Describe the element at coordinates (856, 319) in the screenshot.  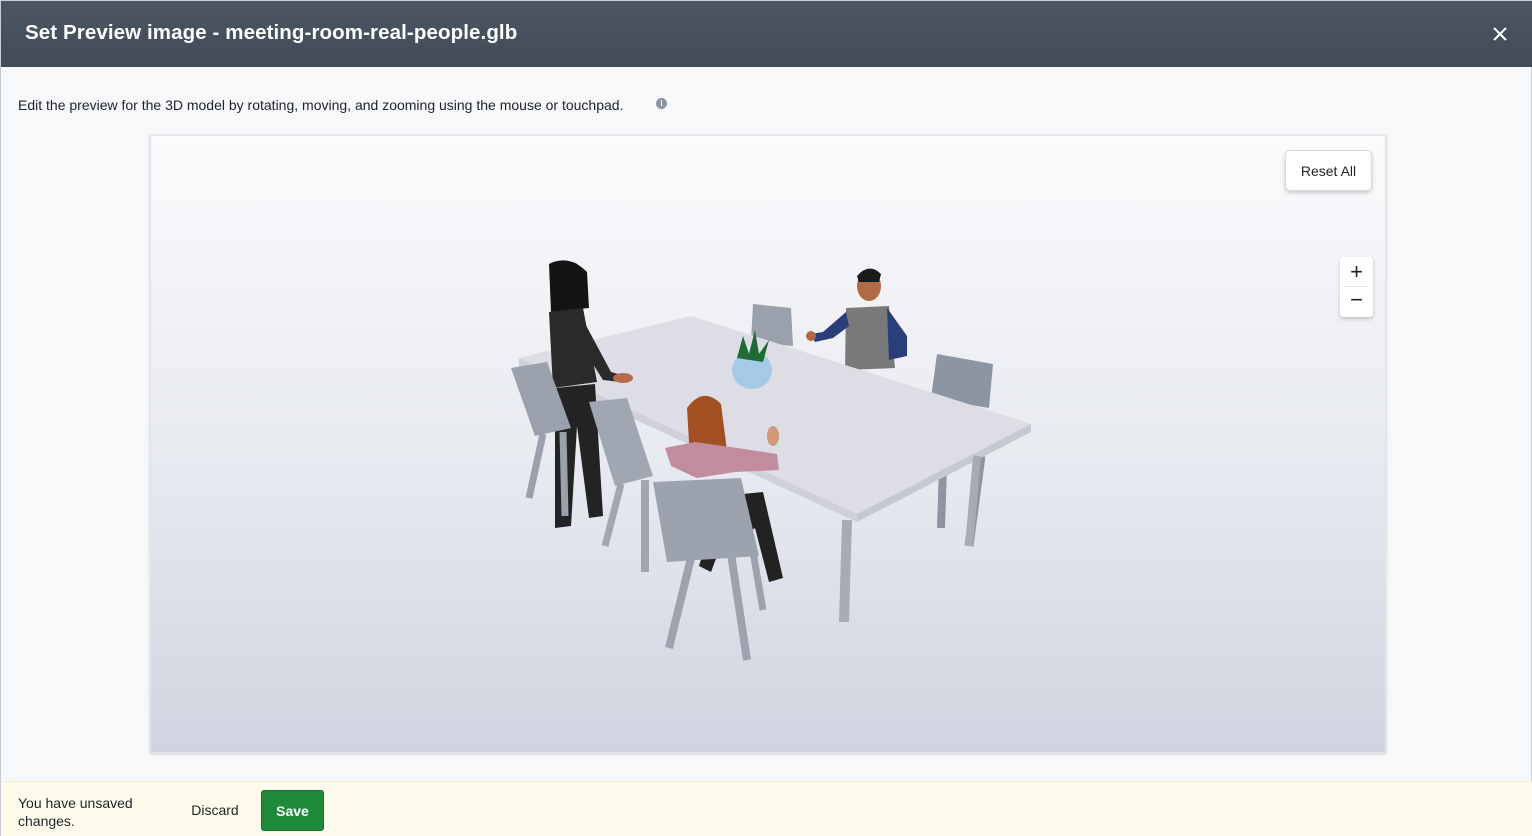
I see `man-figure` at that location.